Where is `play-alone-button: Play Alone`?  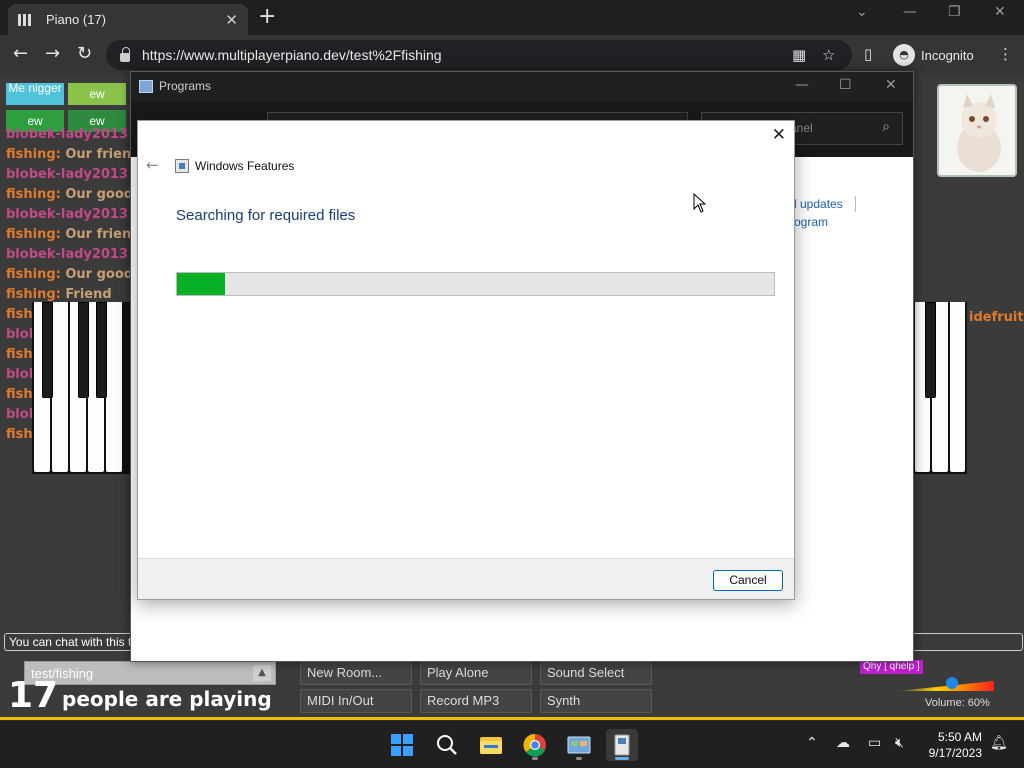
play-alone-button: Play Alone is located at coordinates (476, 673).